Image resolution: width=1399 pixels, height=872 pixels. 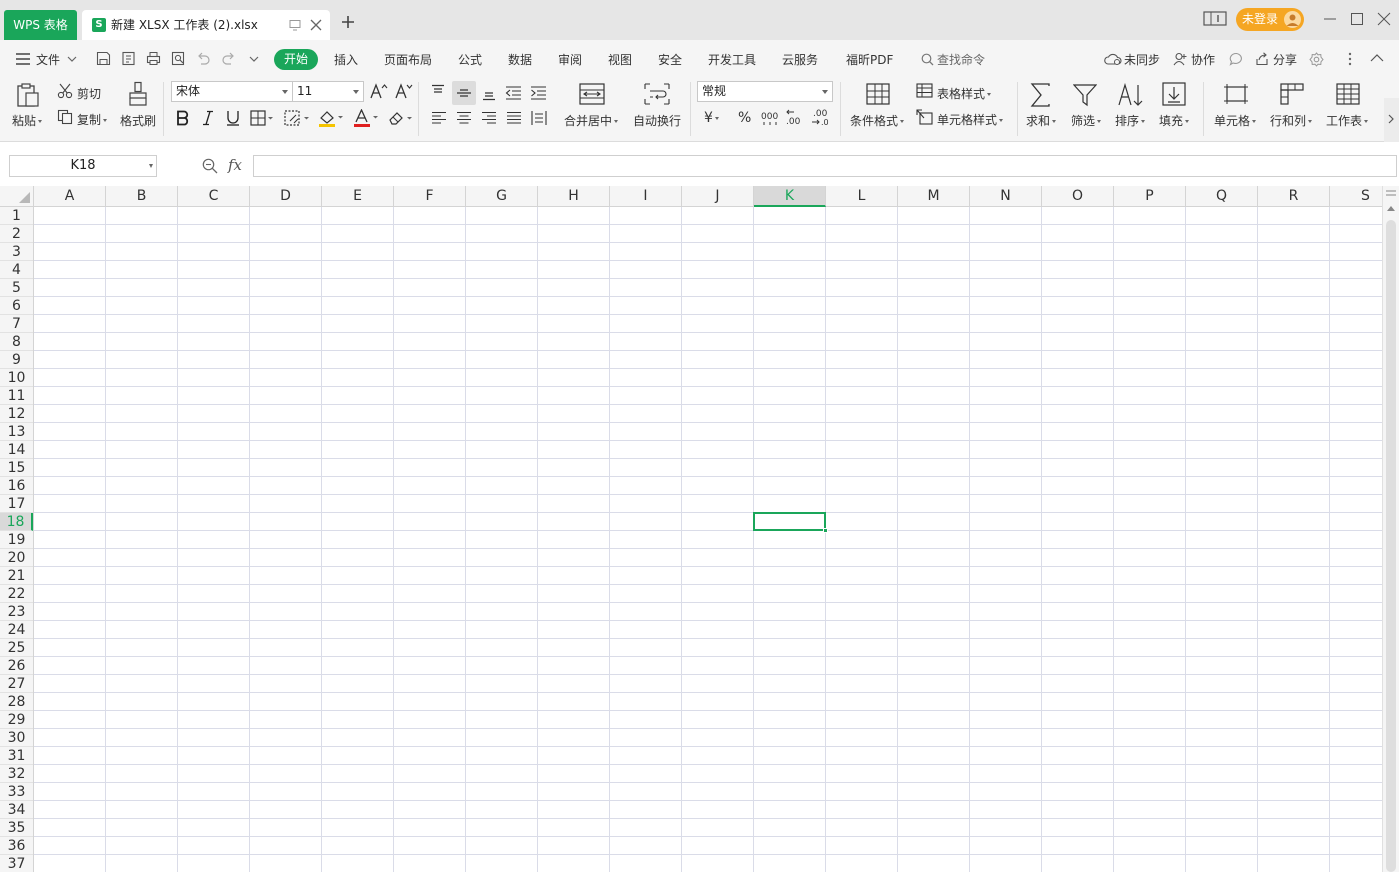 I want to click on row-header-28: 28, so click(x=16, y=702).